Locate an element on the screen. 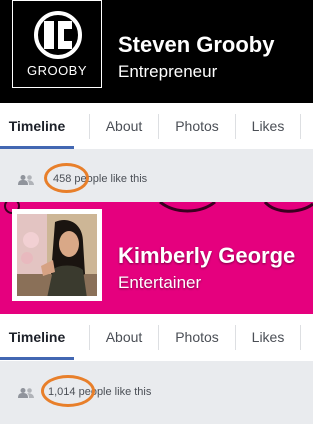  likes-count-text: 458 people like this is located at coordinates (100, 179).